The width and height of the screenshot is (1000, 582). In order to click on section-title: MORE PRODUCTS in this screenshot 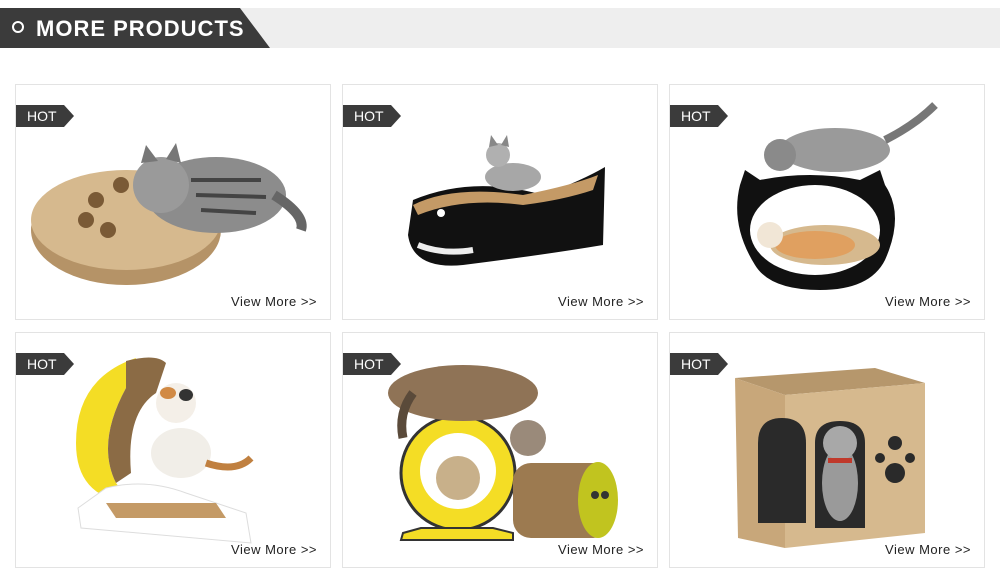, I will do `click(140, 28)`.